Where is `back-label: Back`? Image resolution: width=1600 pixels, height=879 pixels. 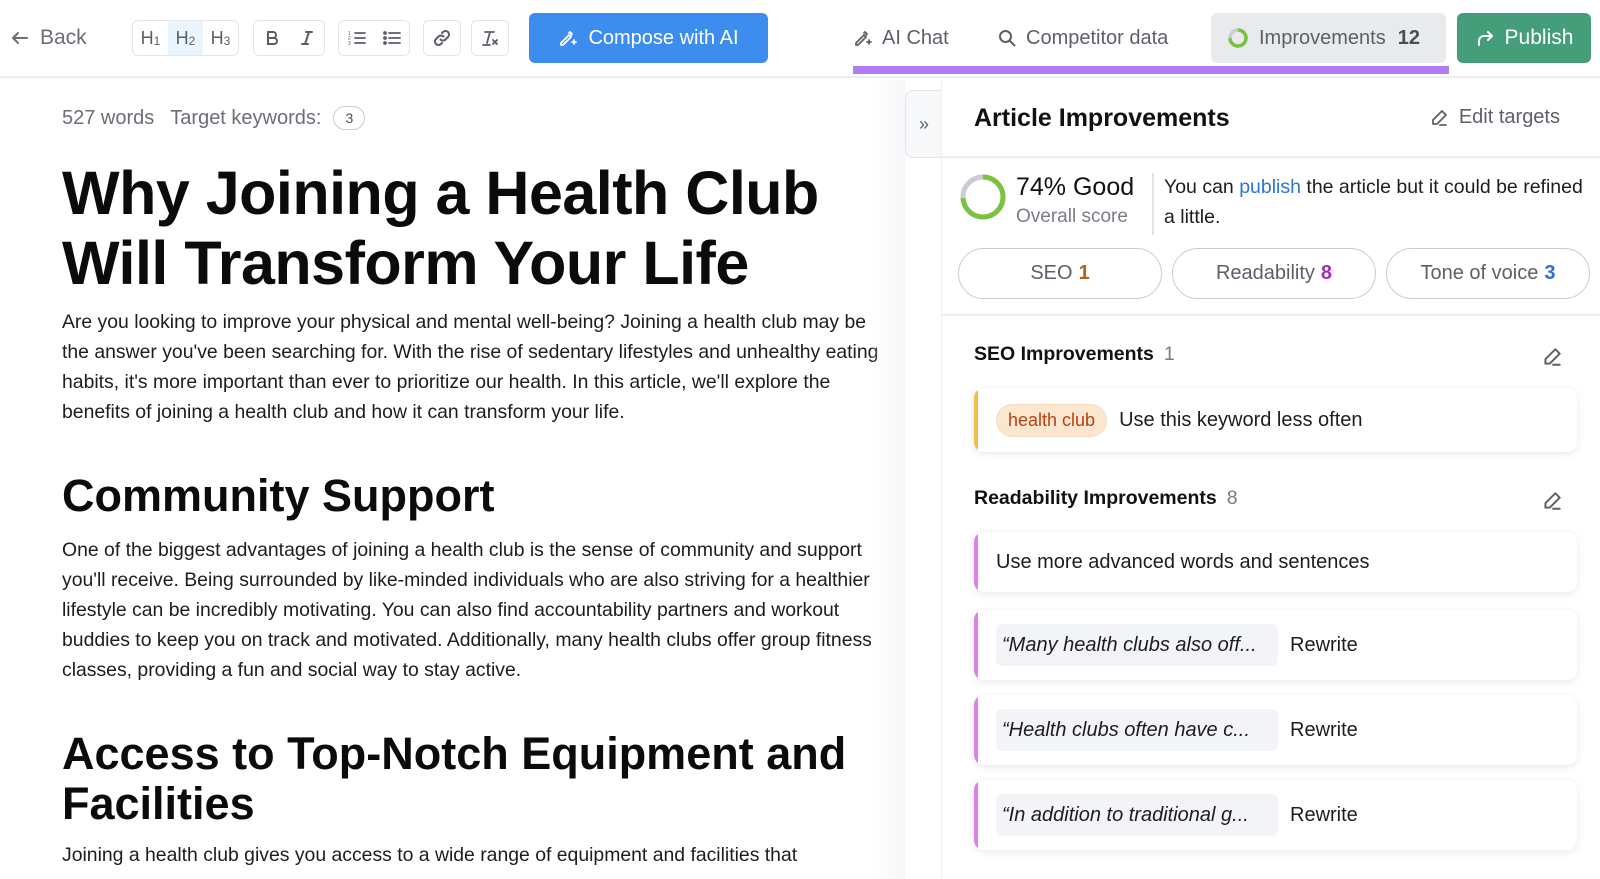
back-label: Back is located at coordinates (63, 37).